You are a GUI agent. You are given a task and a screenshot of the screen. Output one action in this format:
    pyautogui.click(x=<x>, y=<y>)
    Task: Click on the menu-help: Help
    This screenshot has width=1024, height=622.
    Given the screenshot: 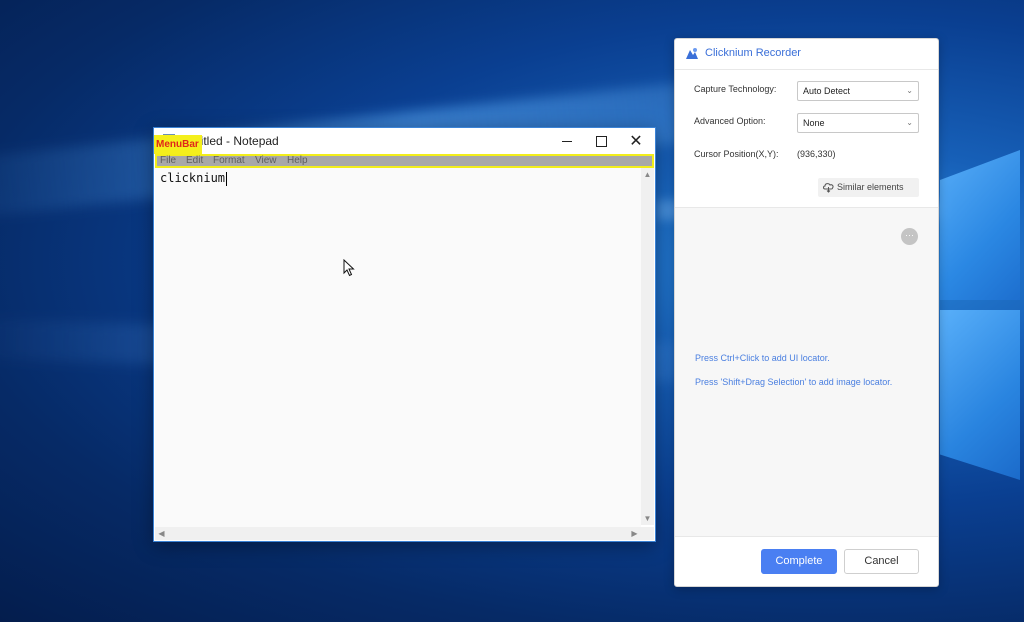 What is the action you would take?
    pyautogui.click(x=297, y=160)
    